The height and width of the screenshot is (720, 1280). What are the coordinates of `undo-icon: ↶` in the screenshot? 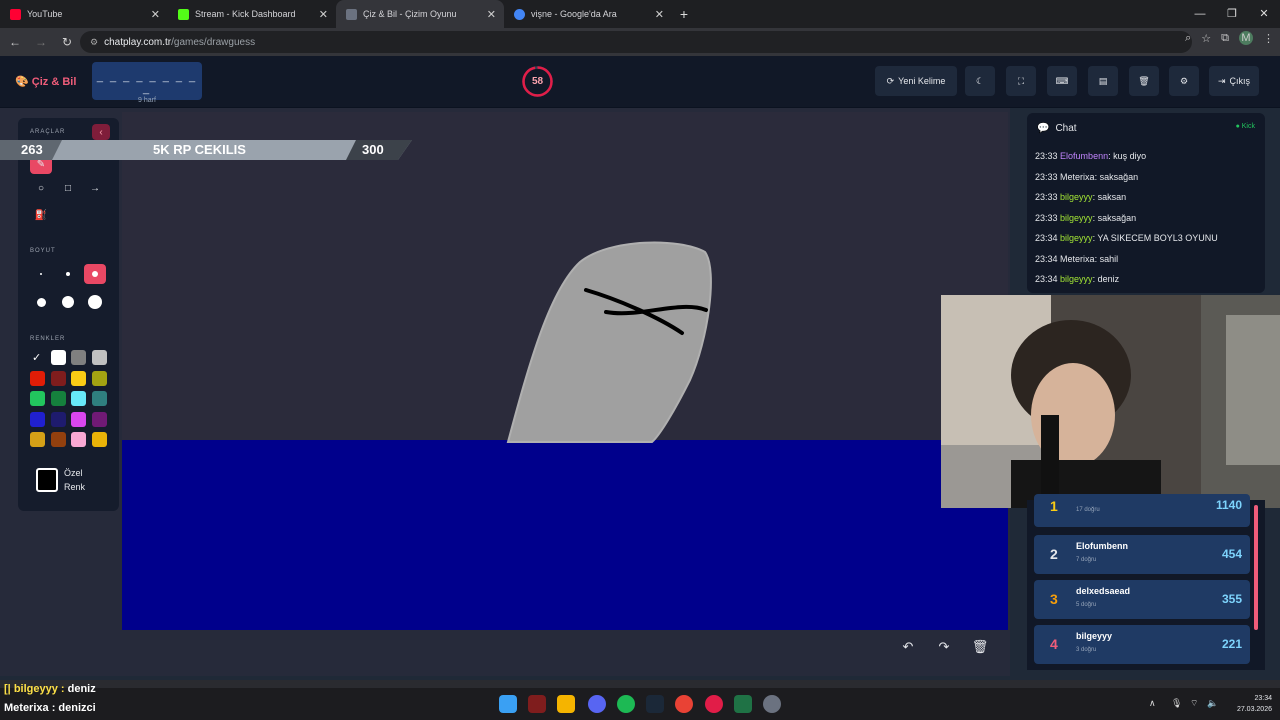 It's located at (908, 647).